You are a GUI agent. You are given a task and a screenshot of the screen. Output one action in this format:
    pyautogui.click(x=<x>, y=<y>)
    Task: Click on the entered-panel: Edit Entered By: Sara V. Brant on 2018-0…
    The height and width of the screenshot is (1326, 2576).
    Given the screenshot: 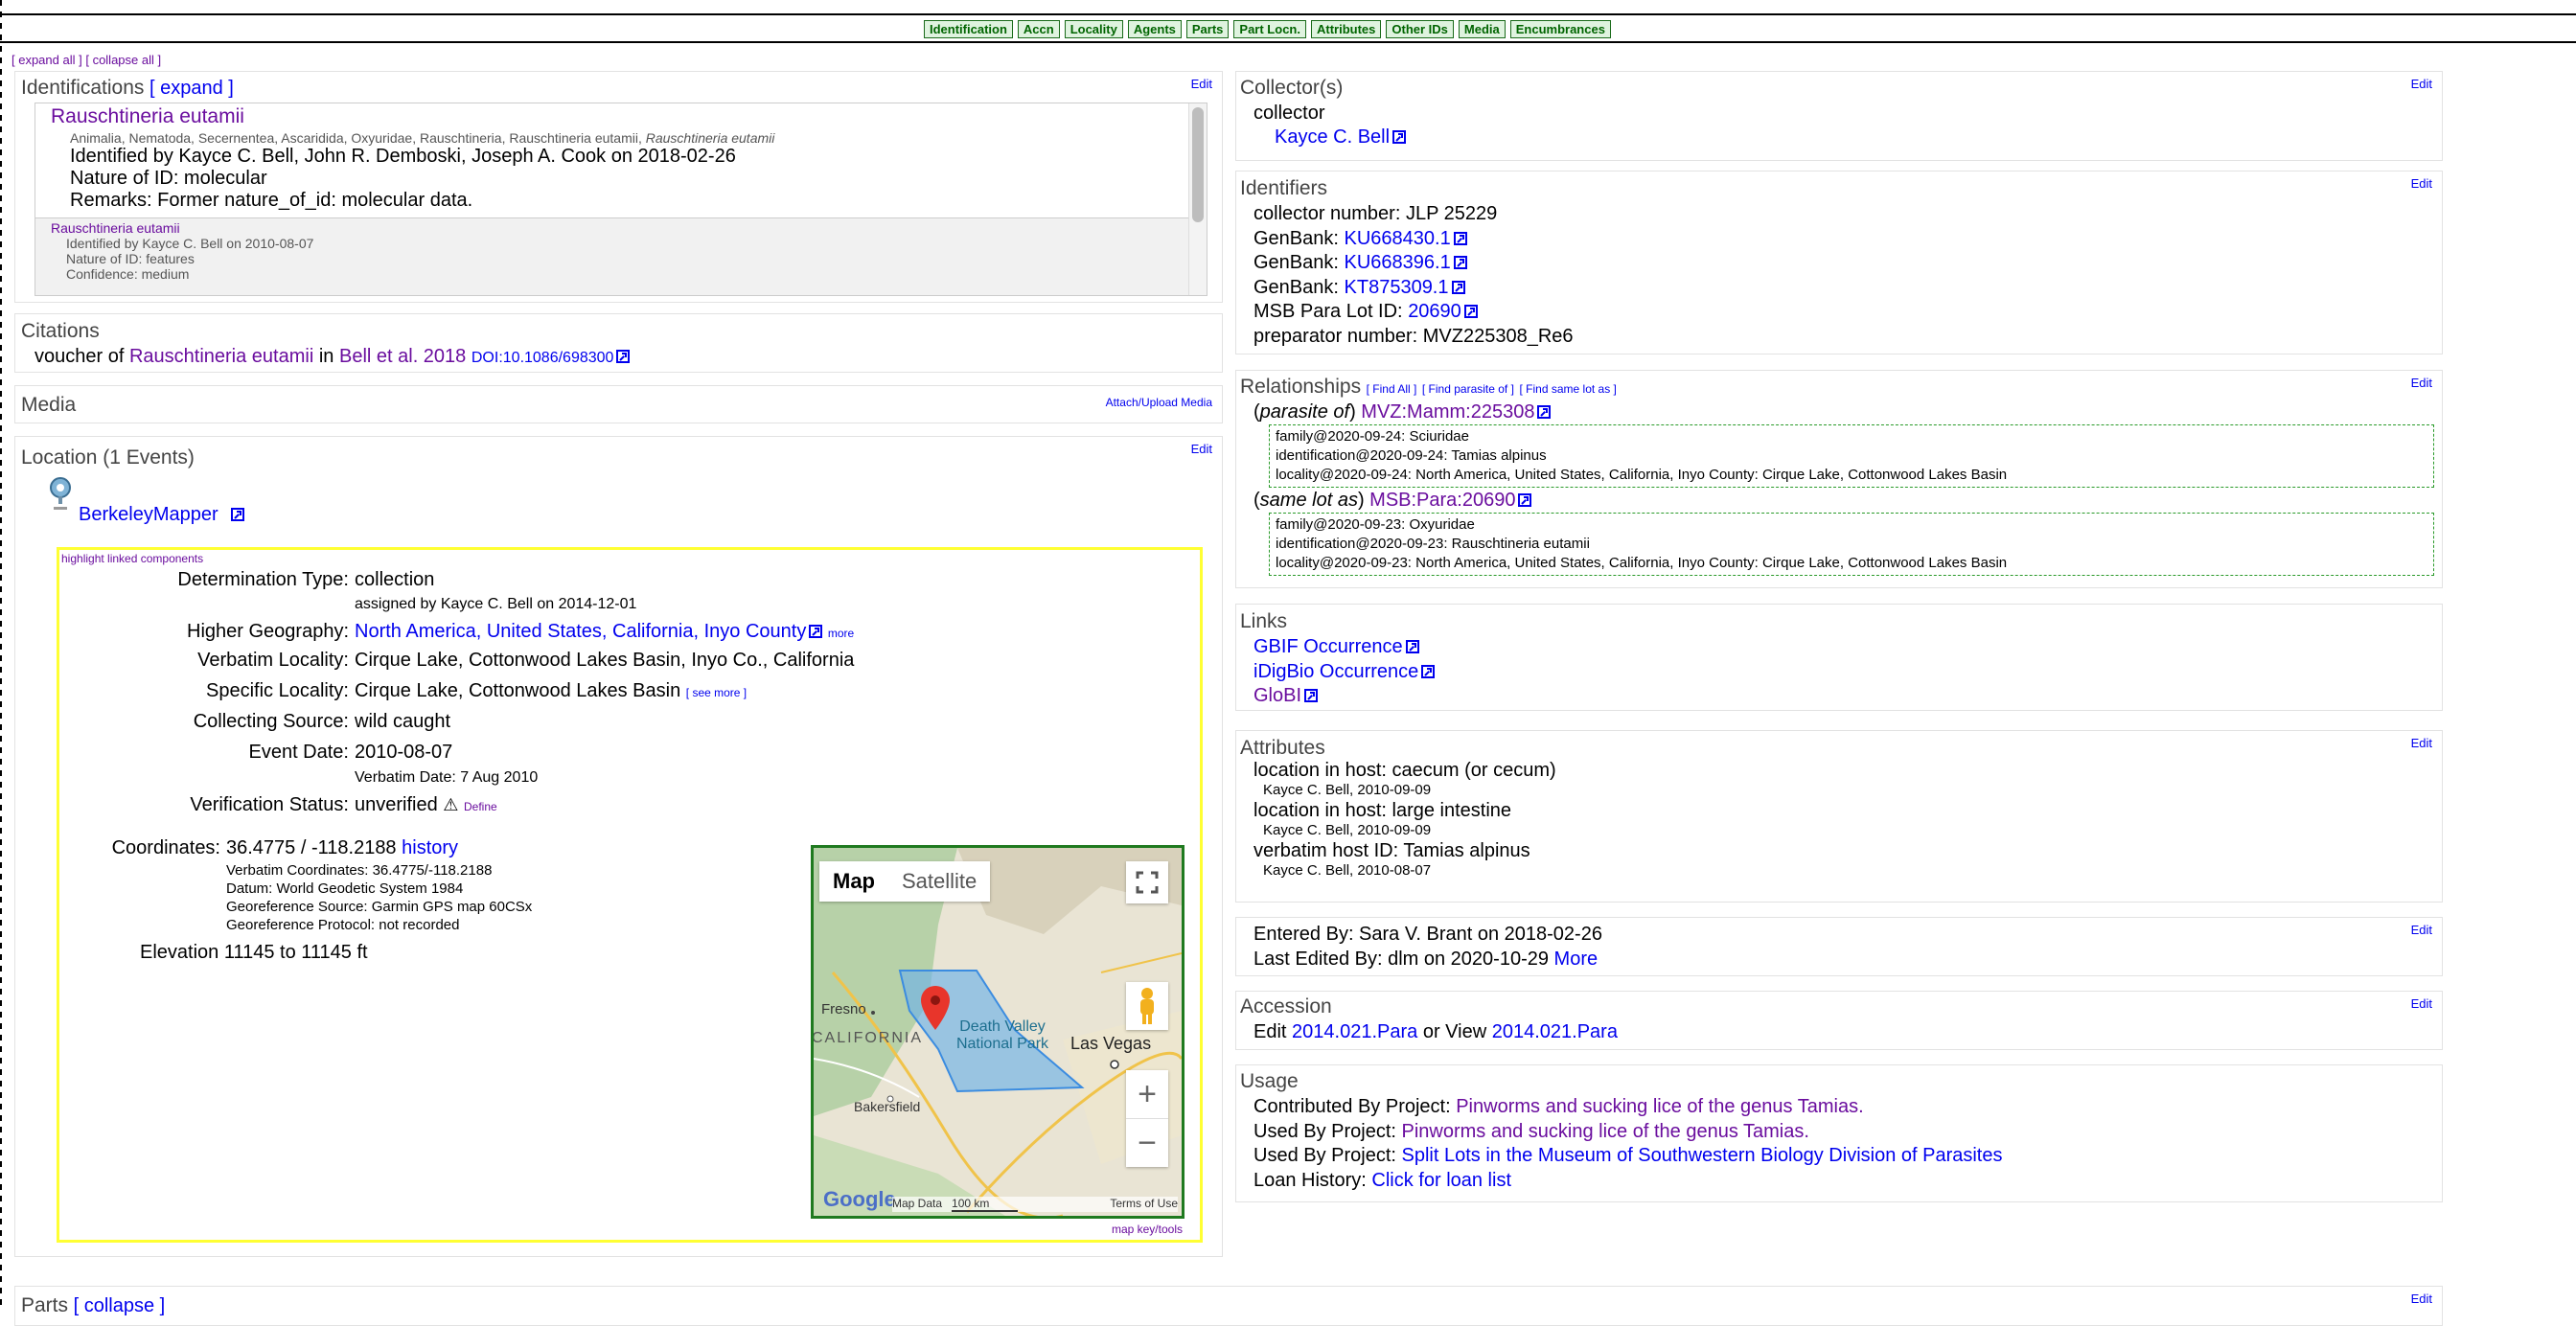 What is the action you would take?
    pyautogui.click(x=1839, y=947)
    